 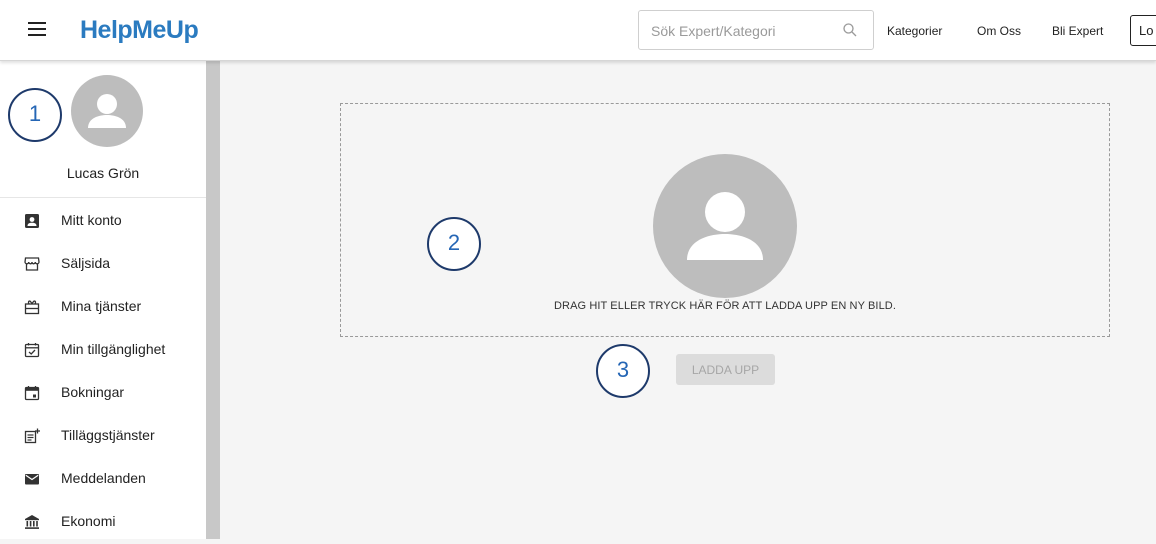 What do you see at coordinates (32, 479) in the screenshot?
I see `mail-icon` at bounding box center [32, 479].